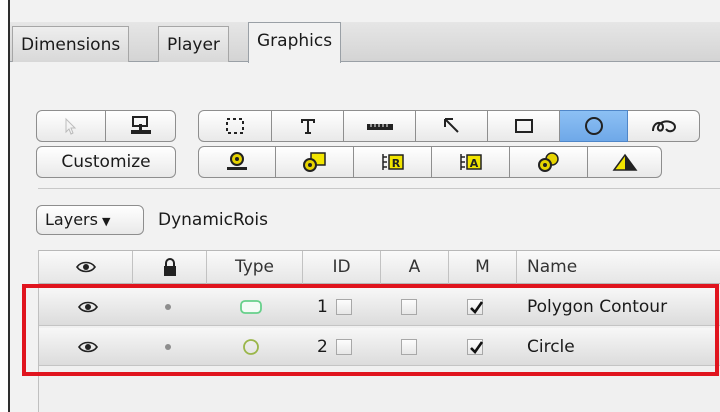 The image size is (720, 412). What do you see at coordinates (255, 267) in the screenshot?
I see `type-column-header: Type` at bounding box center [255, 267].